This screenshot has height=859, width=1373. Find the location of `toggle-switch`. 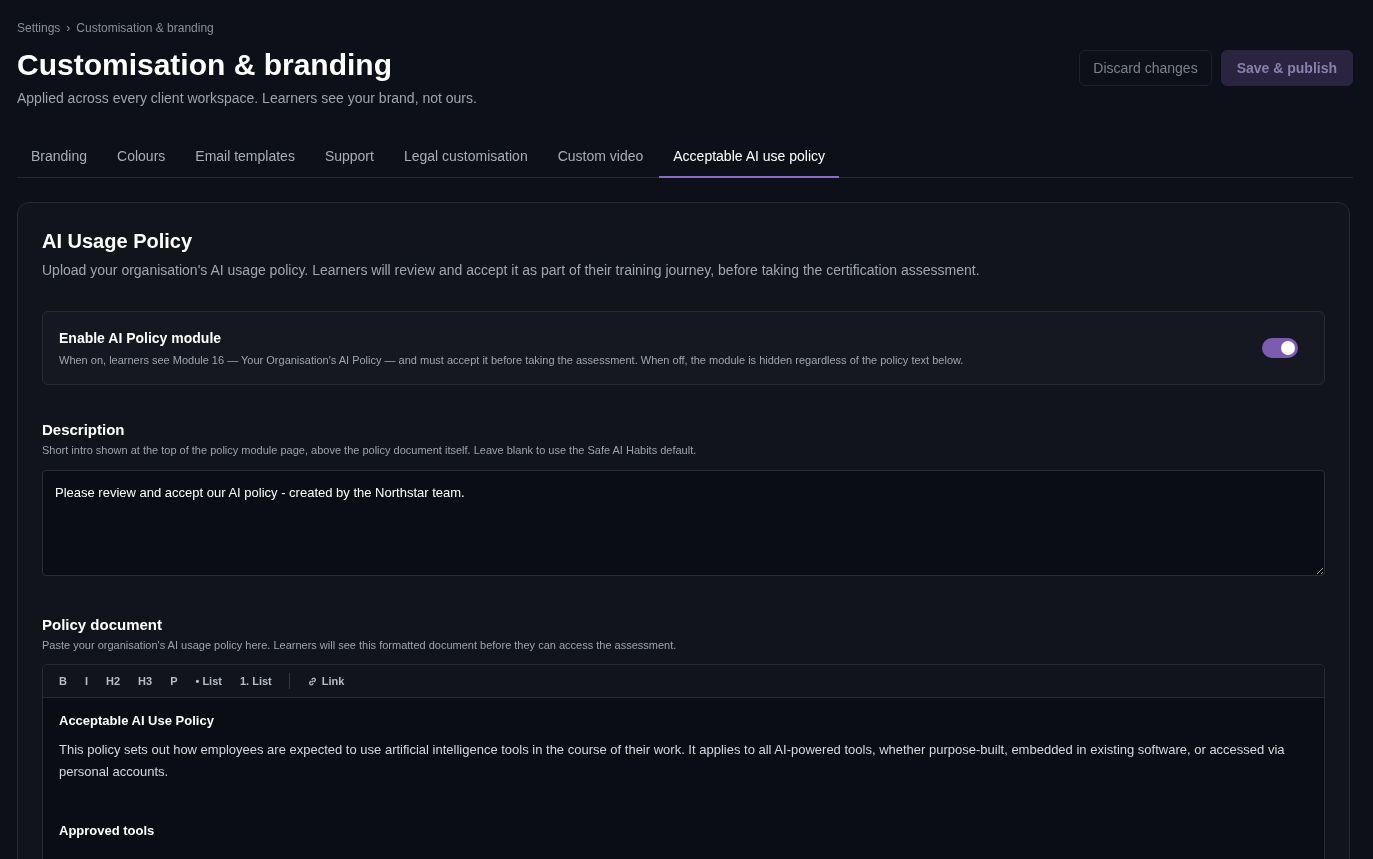

toggle-switch is located at coordinates (1280, 348).